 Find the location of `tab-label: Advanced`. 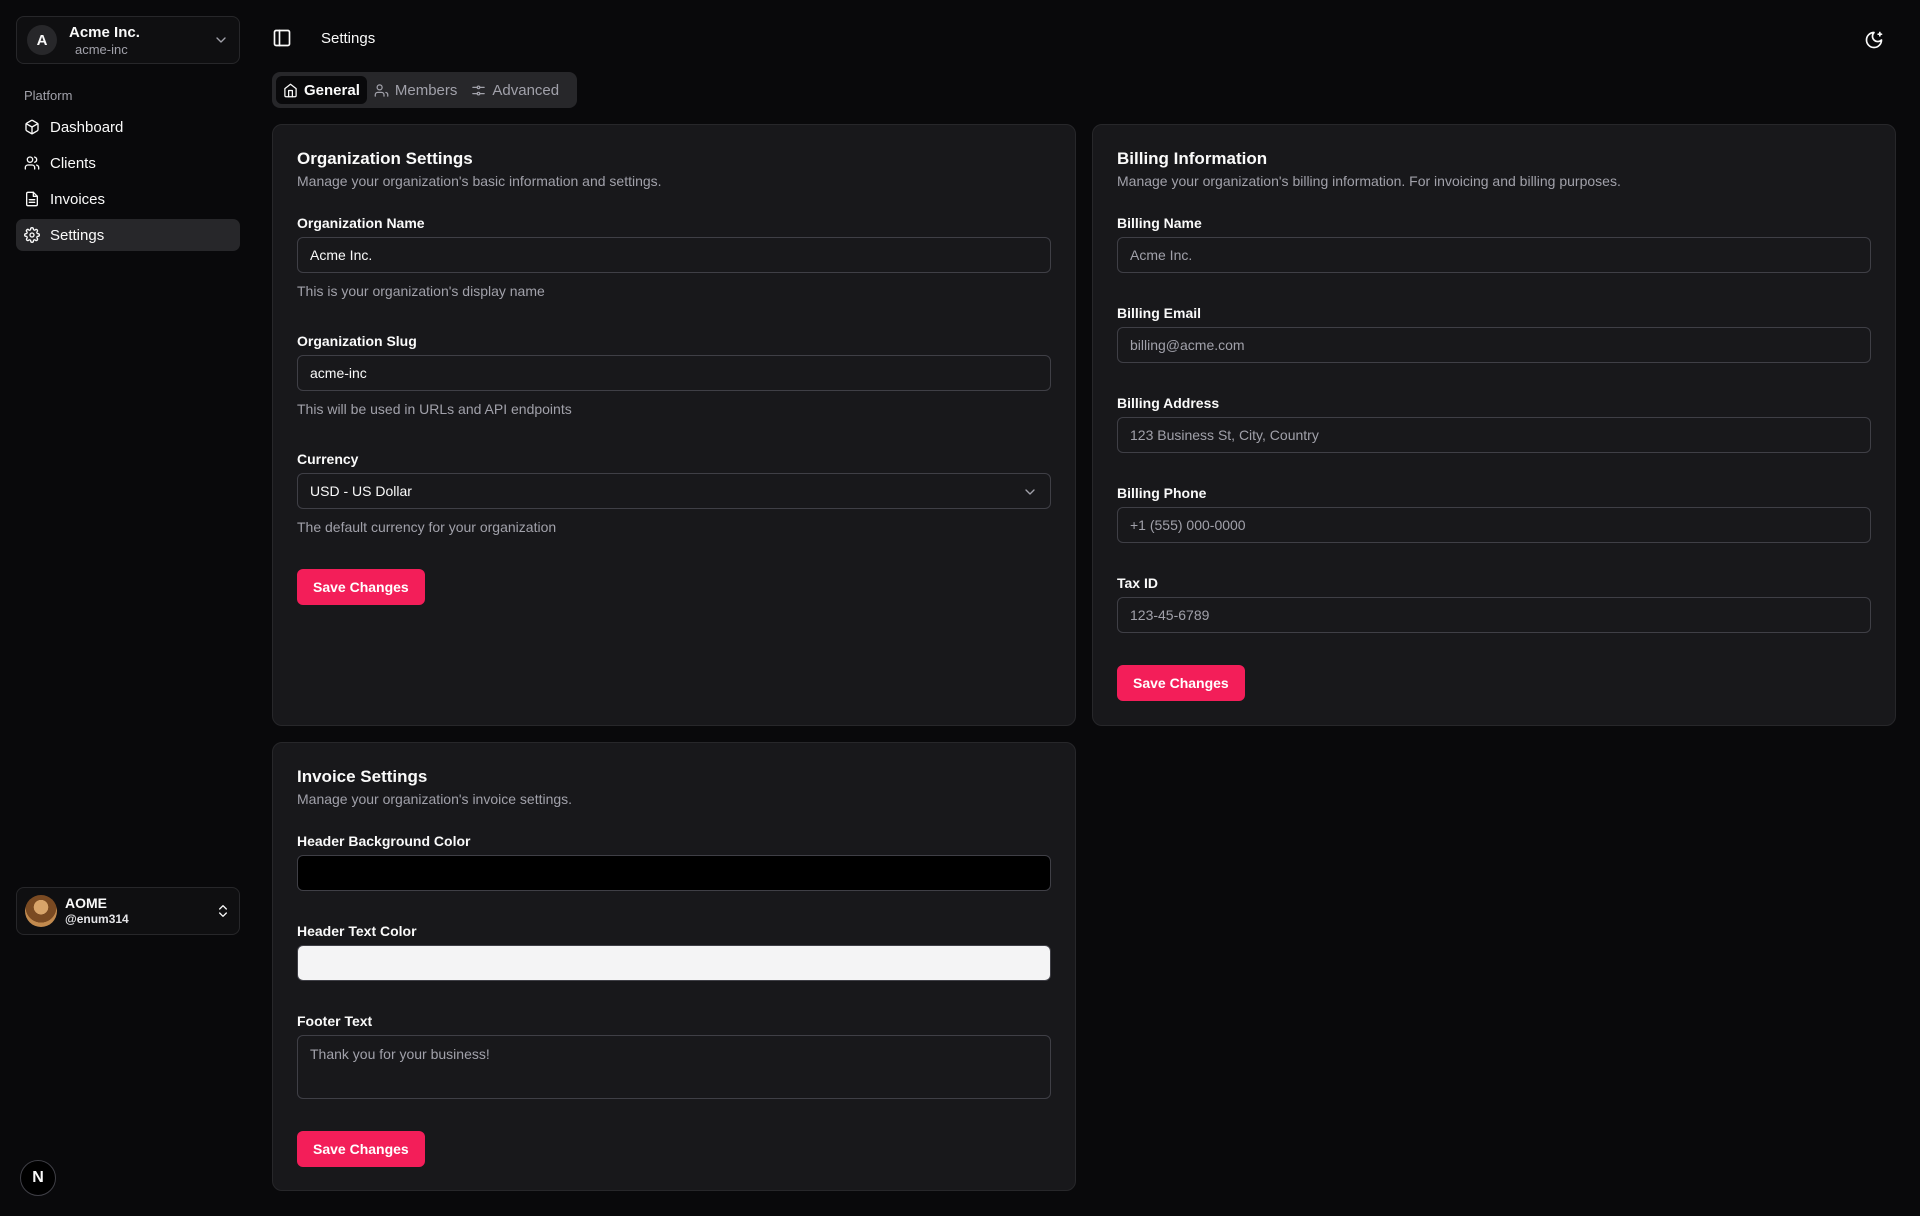

tab-label: Advanced is located at coordinates (526, 90).